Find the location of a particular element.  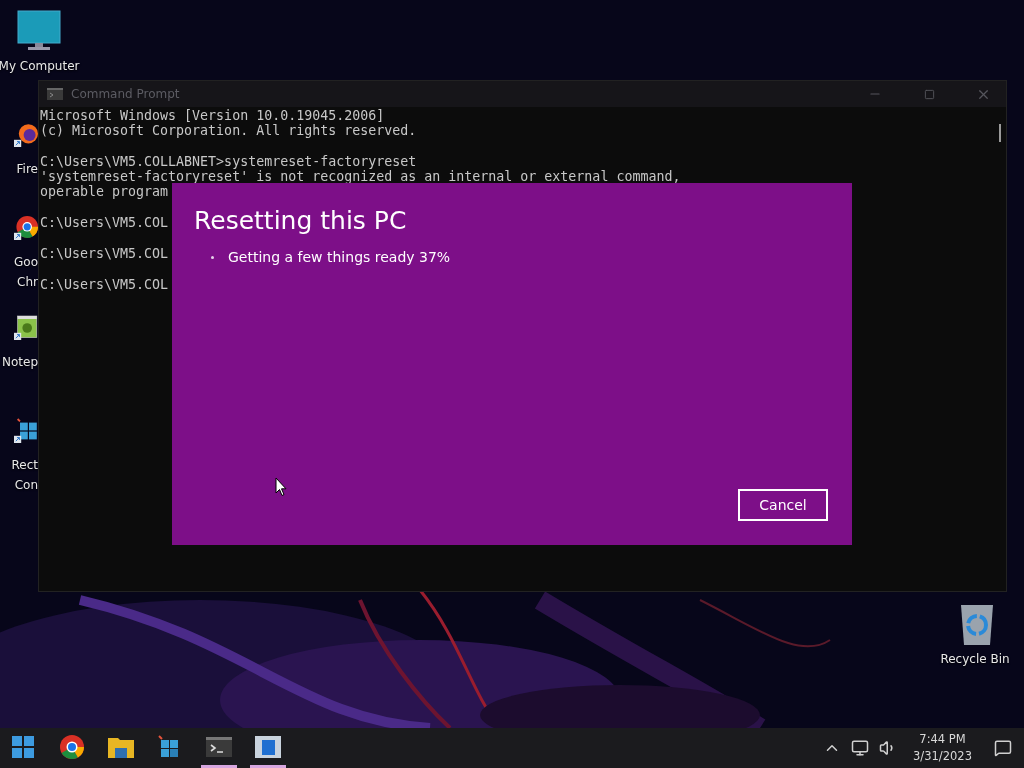

cancel-button: Cancel is located at coordinates (783, 505).